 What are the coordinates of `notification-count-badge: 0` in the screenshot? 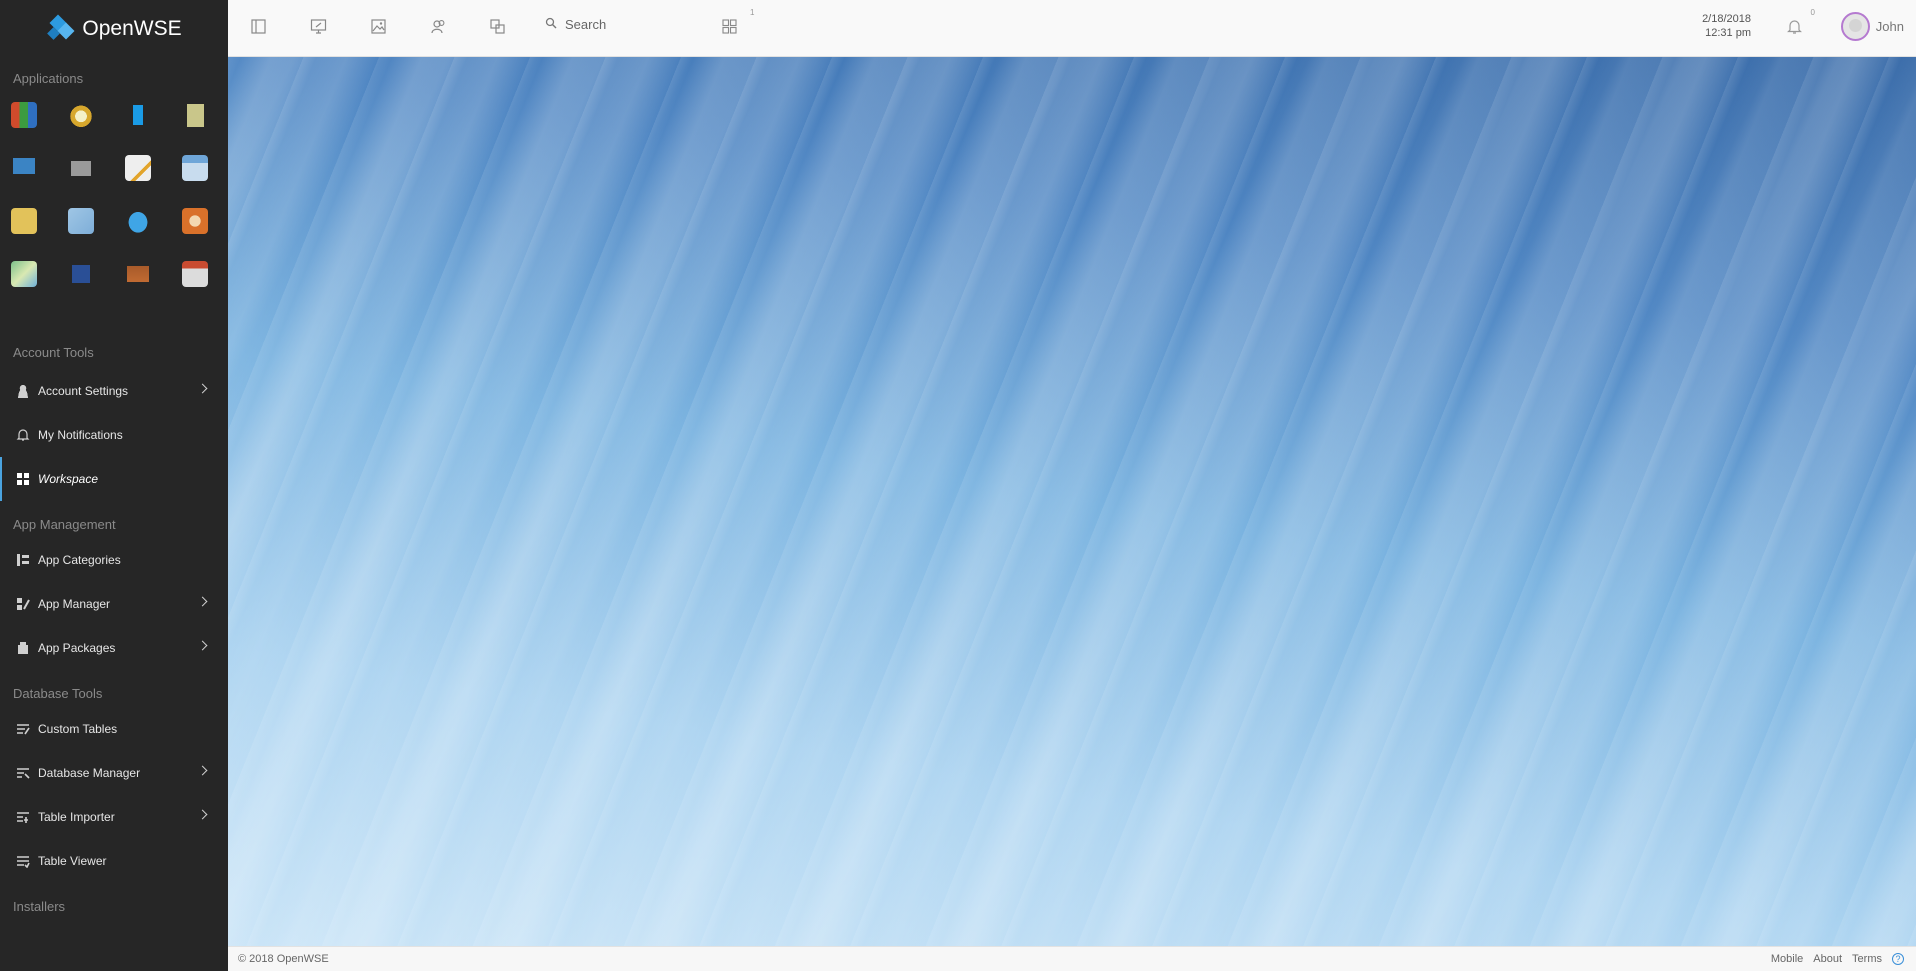 It's located at (1812, 12).